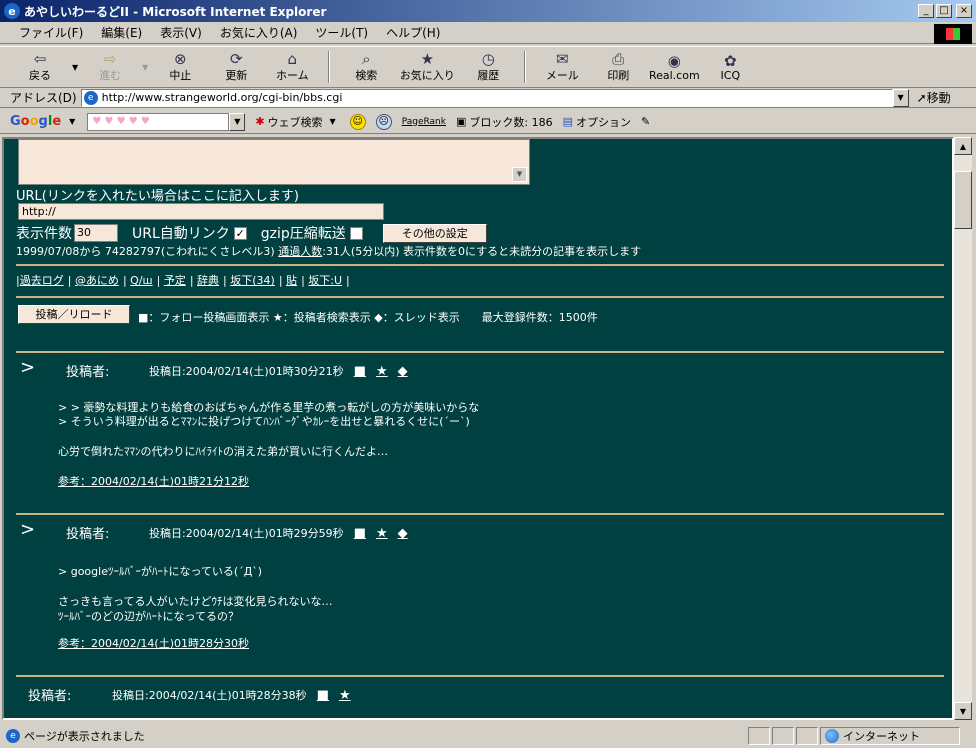  Describe the element at coordinates (356, 233) in the screenshot. I see `gzip-checkbox` at that location.